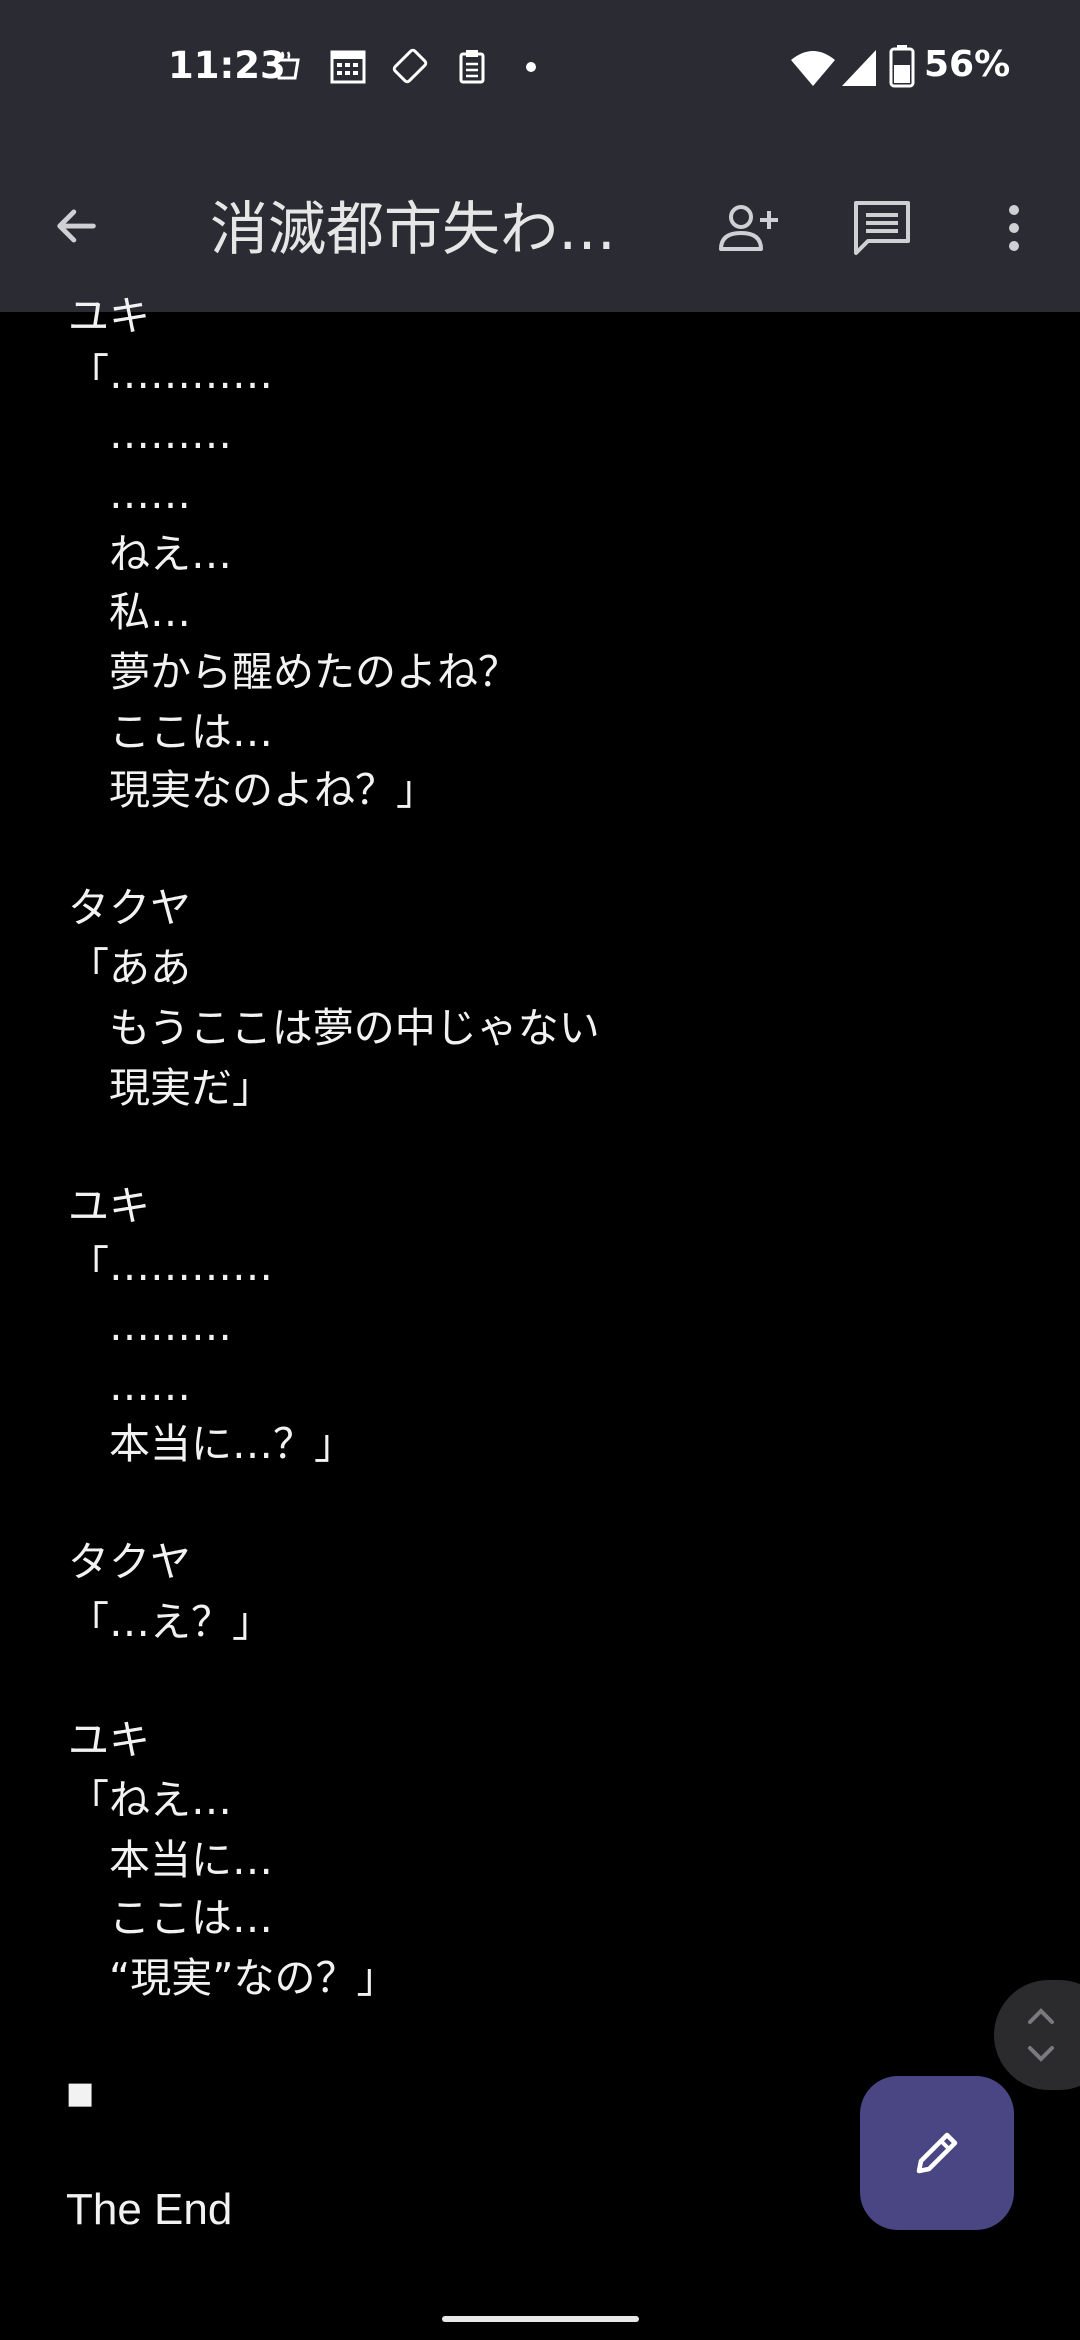 The width and height of the screenshot is (1080, 2340). I want to click on signal-icon, so click(859, 68).